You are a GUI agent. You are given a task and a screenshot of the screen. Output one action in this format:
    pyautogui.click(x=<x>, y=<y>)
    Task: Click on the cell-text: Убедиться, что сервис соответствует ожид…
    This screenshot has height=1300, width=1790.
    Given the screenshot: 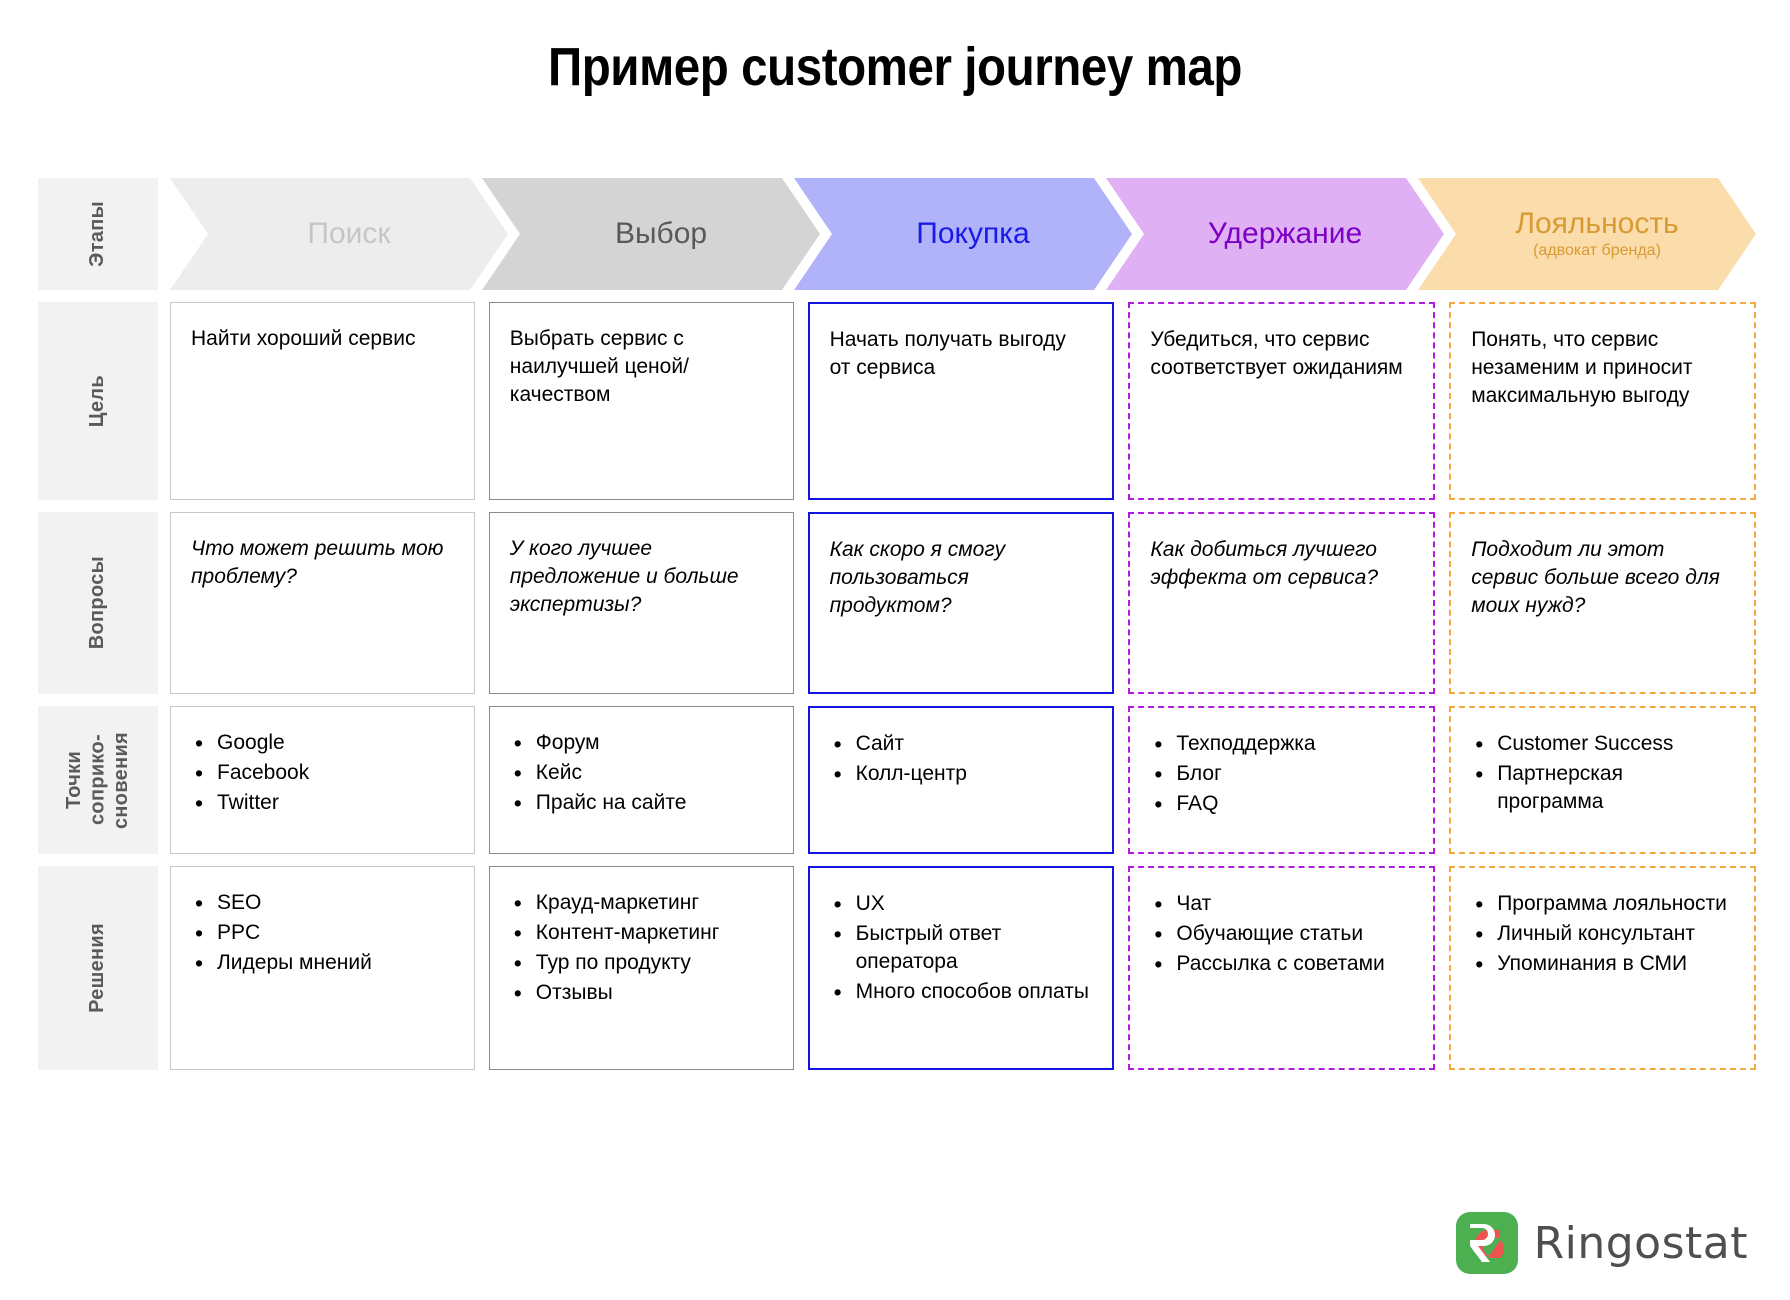 What is the action you would take?
    pyautogui.click(x=1276, y=353)
    